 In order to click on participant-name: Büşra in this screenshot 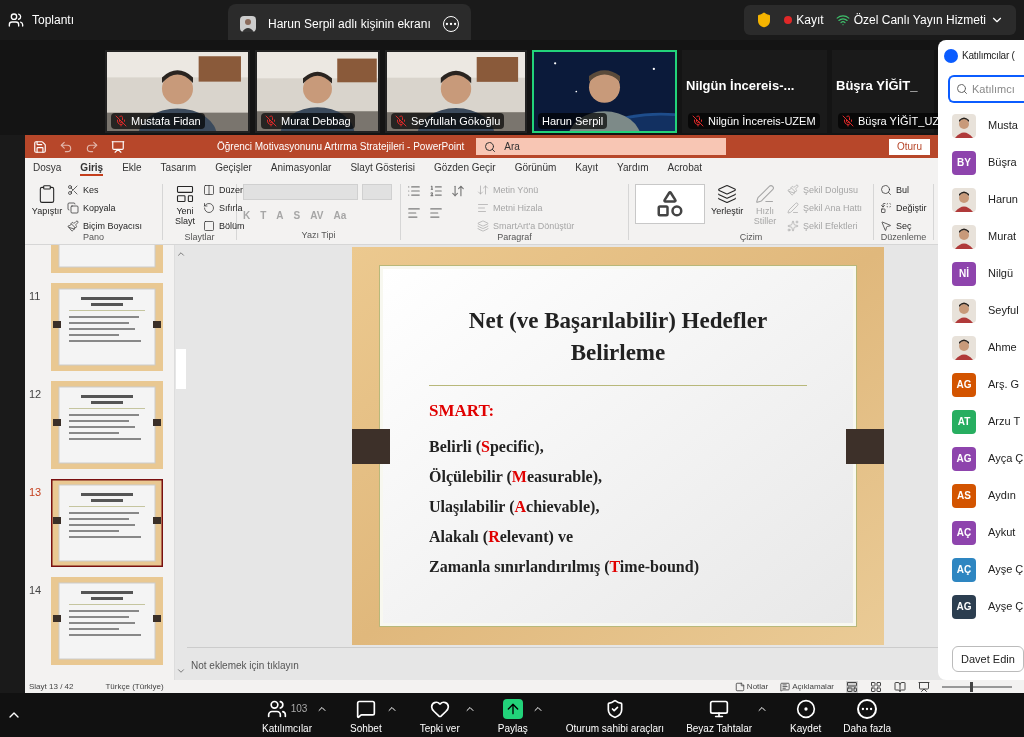, I will do `click(1002, 163)`.